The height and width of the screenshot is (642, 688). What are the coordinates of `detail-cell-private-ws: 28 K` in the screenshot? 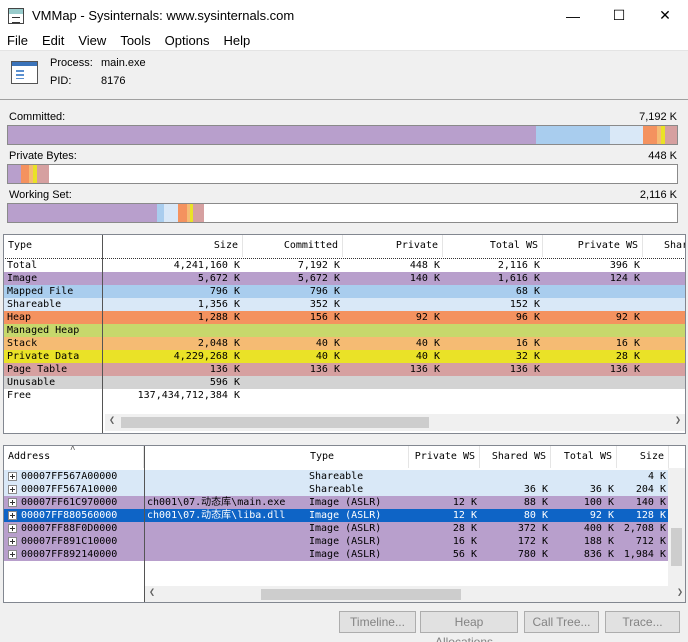 It's located at (464, 528).